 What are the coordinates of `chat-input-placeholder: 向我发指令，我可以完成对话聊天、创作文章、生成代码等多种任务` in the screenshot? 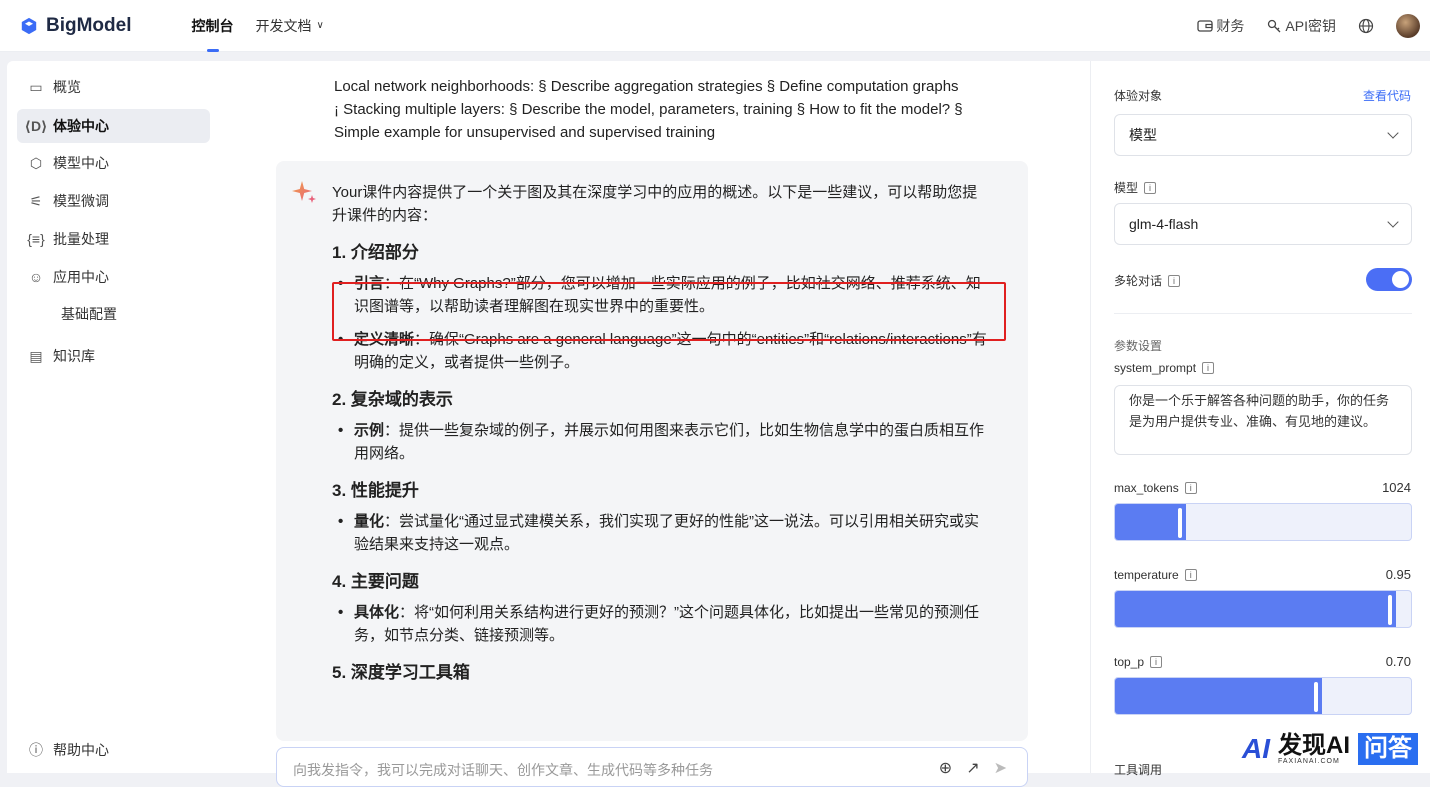 It's located at (503, 770).